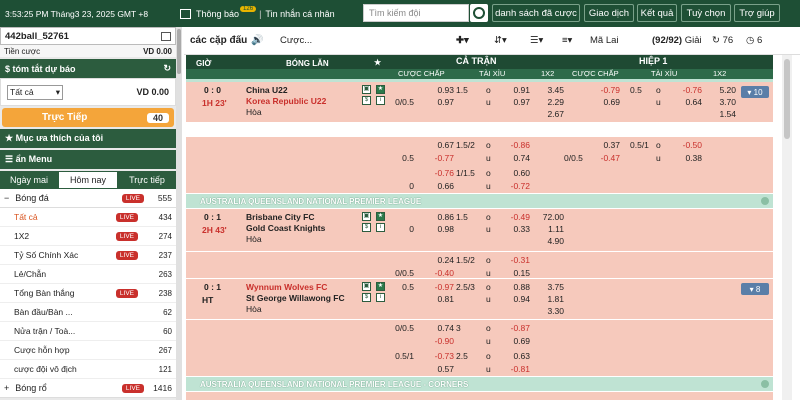 The height and width of the screenshot is (400, 800). Describe the element at coordinates (147, 180) in the screenshot. I see `tab-live: Trực tiếp` at that location.